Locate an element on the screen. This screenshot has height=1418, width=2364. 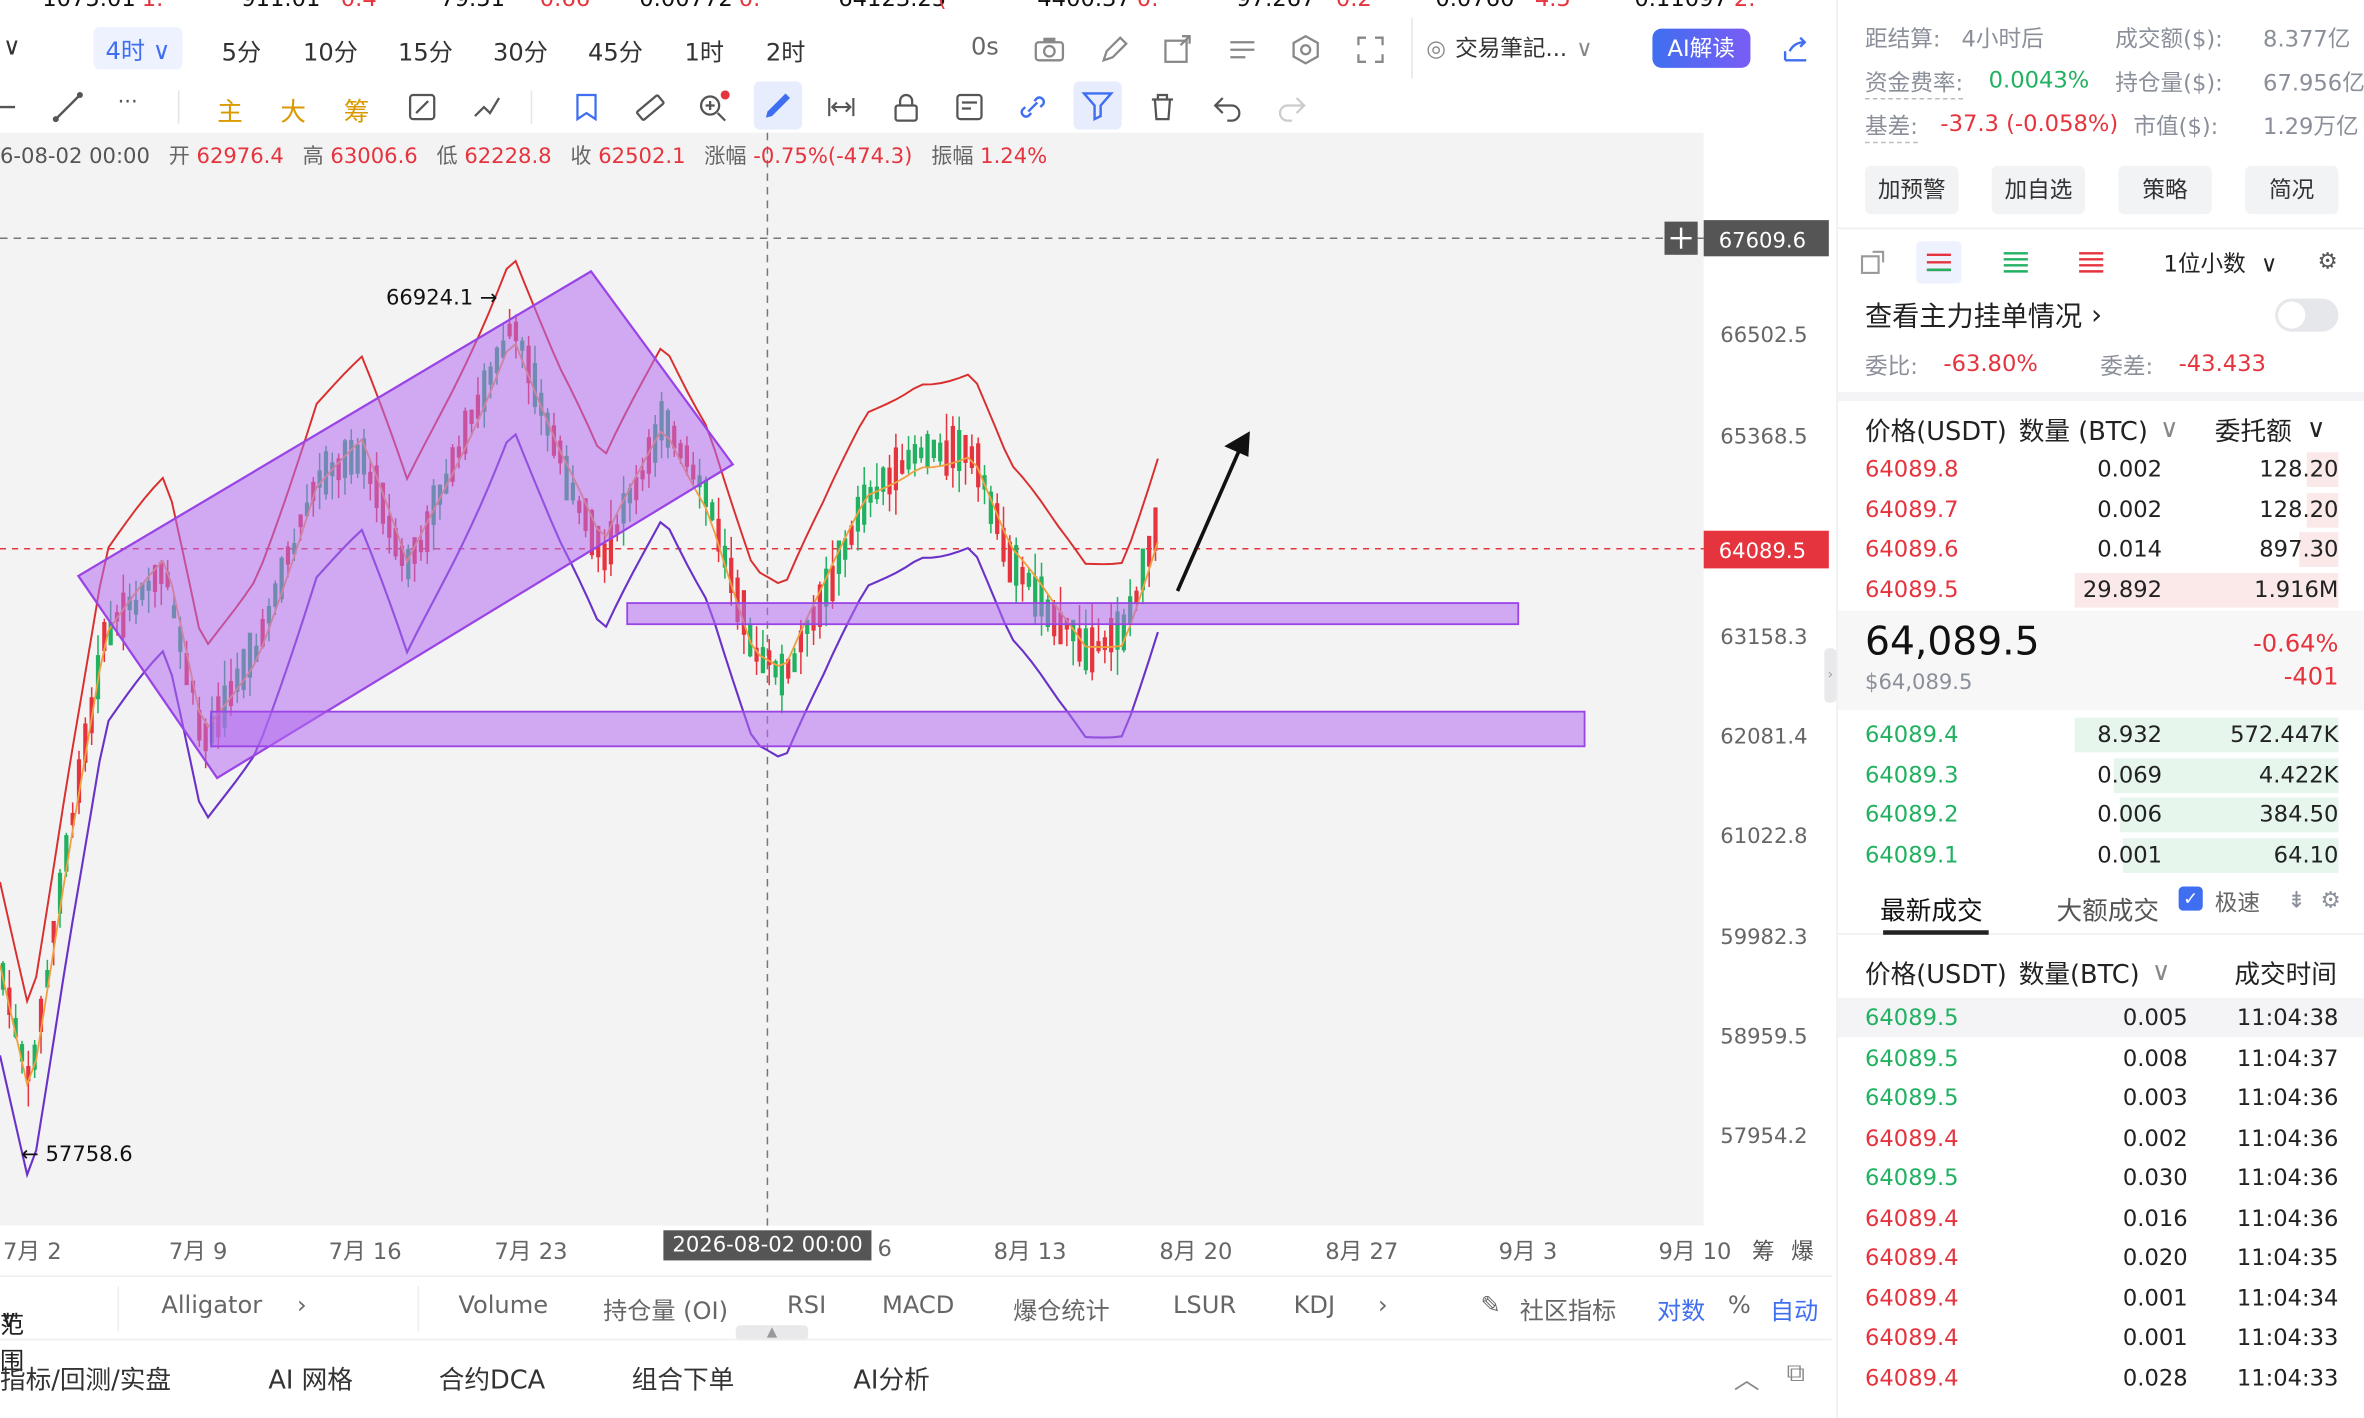
orderbook-bids-icon is located at coordinates (2016, 262).